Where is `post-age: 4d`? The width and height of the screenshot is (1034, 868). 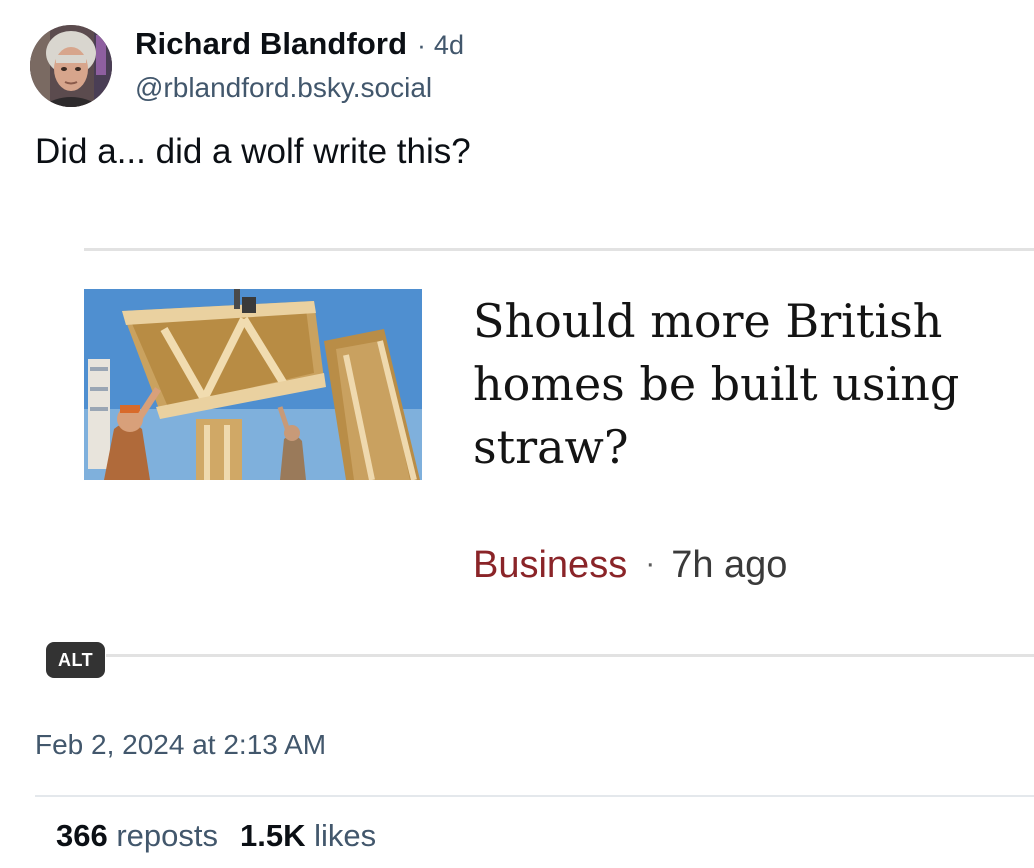 post-age: 4d is located at coordinates (449, 45).